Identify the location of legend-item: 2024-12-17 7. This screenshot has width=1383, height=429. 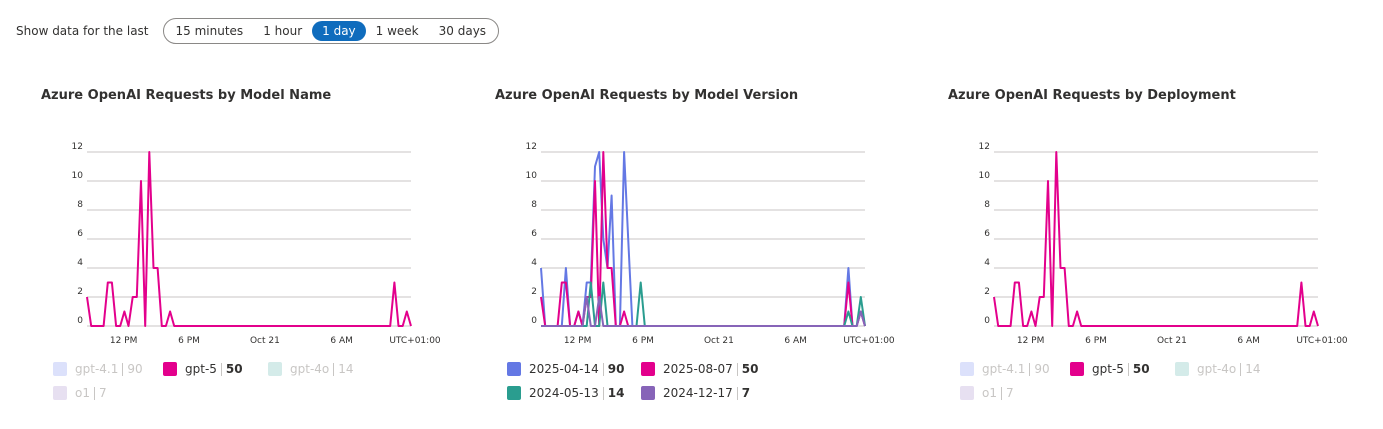
(695, 393).